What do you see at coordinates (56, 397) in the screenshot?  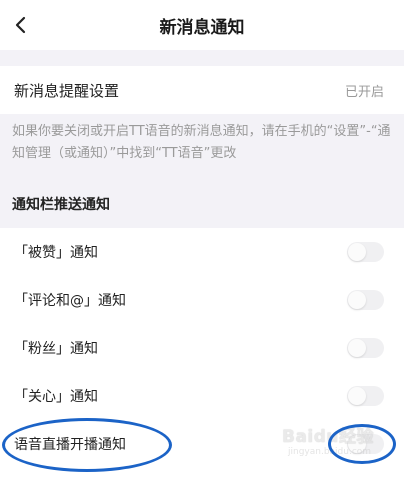 I see `list-item-label: 「关心」通知` at bounding box center [56, 397].